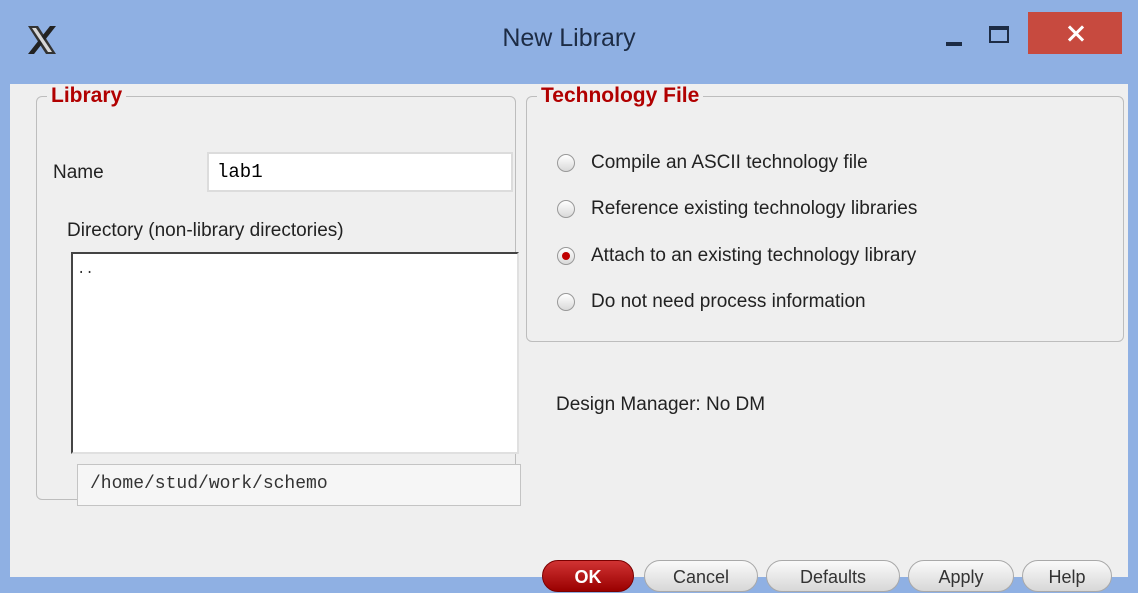 This screenshot has width=1138, height=593. I want to click on cancel-button: Cancel, so click(701, 576).